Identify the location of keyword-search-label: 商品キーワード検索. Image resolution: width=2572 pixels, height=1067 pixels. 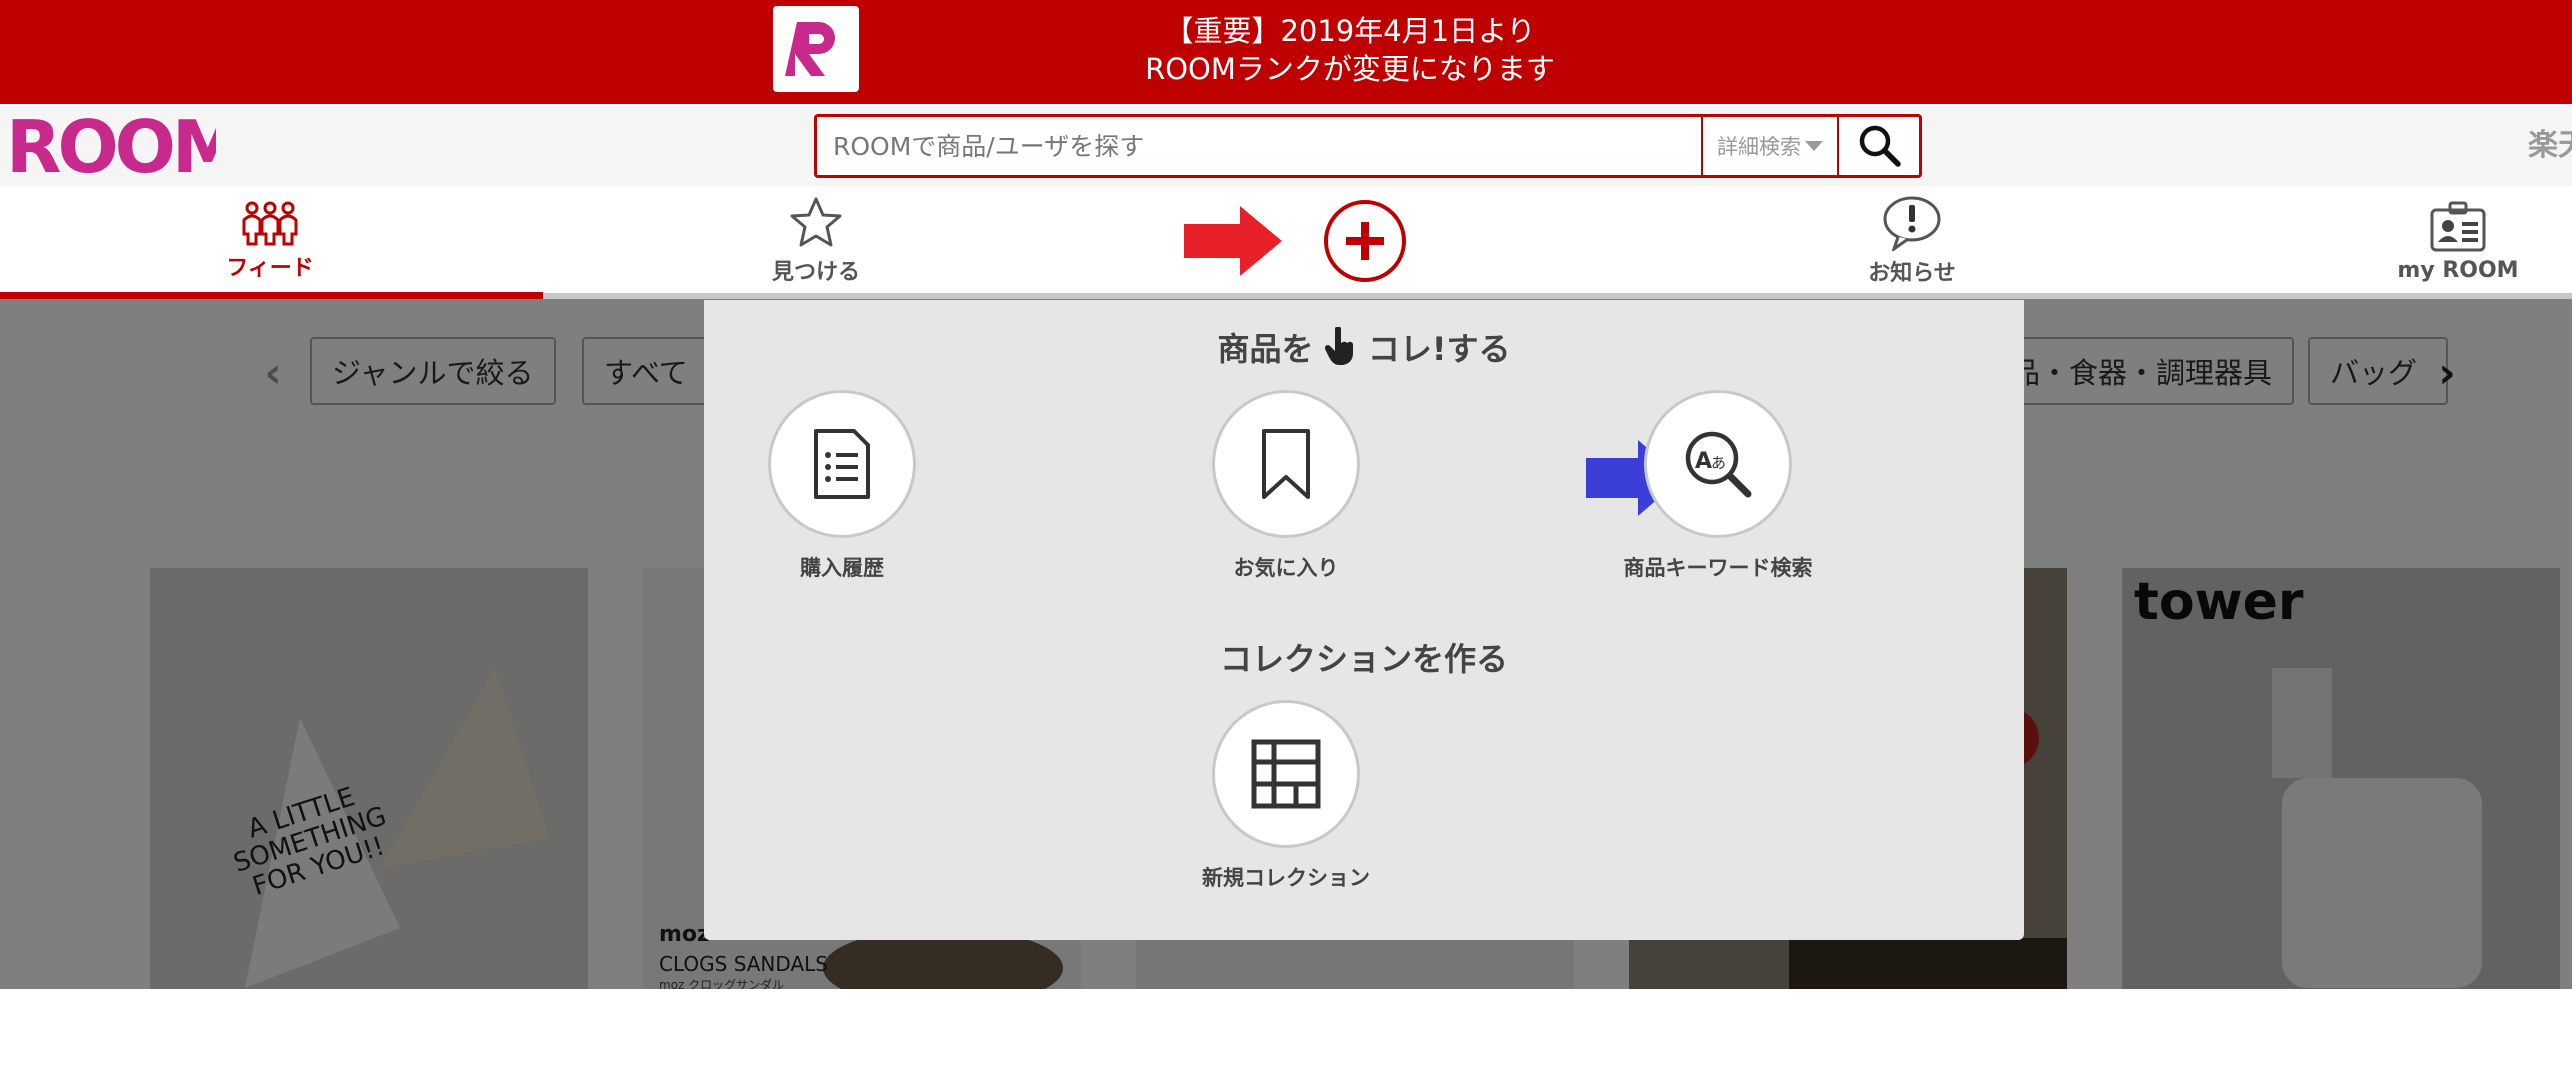
(1718, 568).